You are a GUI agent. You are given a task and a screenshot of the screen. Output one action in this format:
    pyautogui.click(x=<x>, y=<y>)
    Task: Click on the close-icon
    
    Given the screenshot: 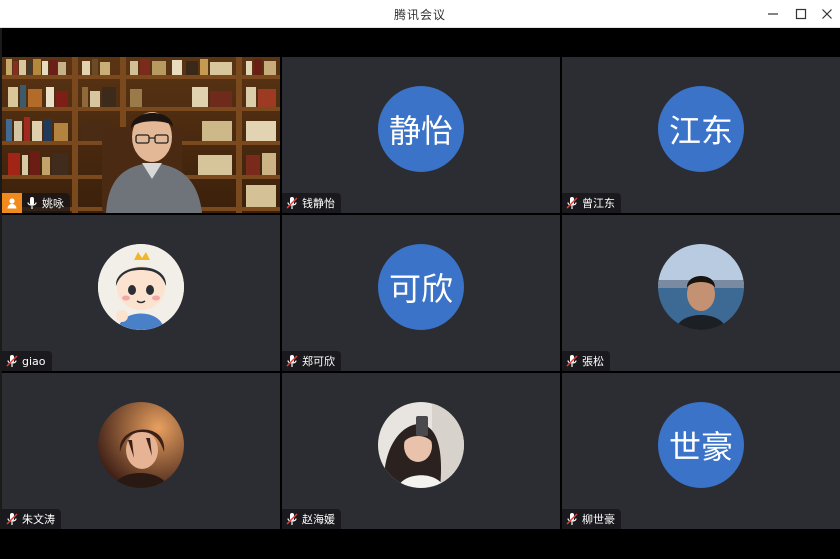 What is the action you would take?
    pyautogui.click(x=827, y=14)
    